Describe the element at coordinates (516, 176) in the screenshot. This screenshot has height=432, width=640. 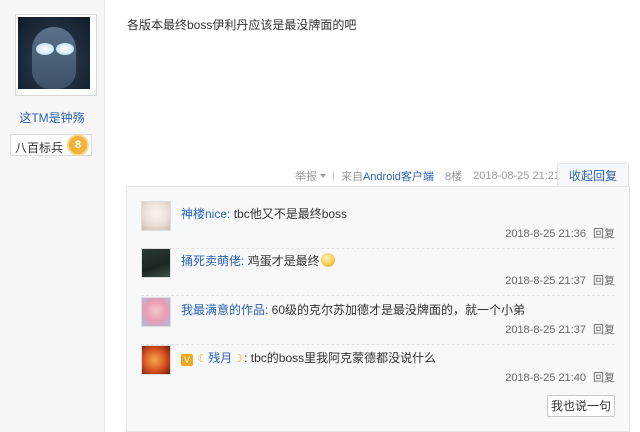
I see `post-time: 2018-08-25 21:21` at that location.